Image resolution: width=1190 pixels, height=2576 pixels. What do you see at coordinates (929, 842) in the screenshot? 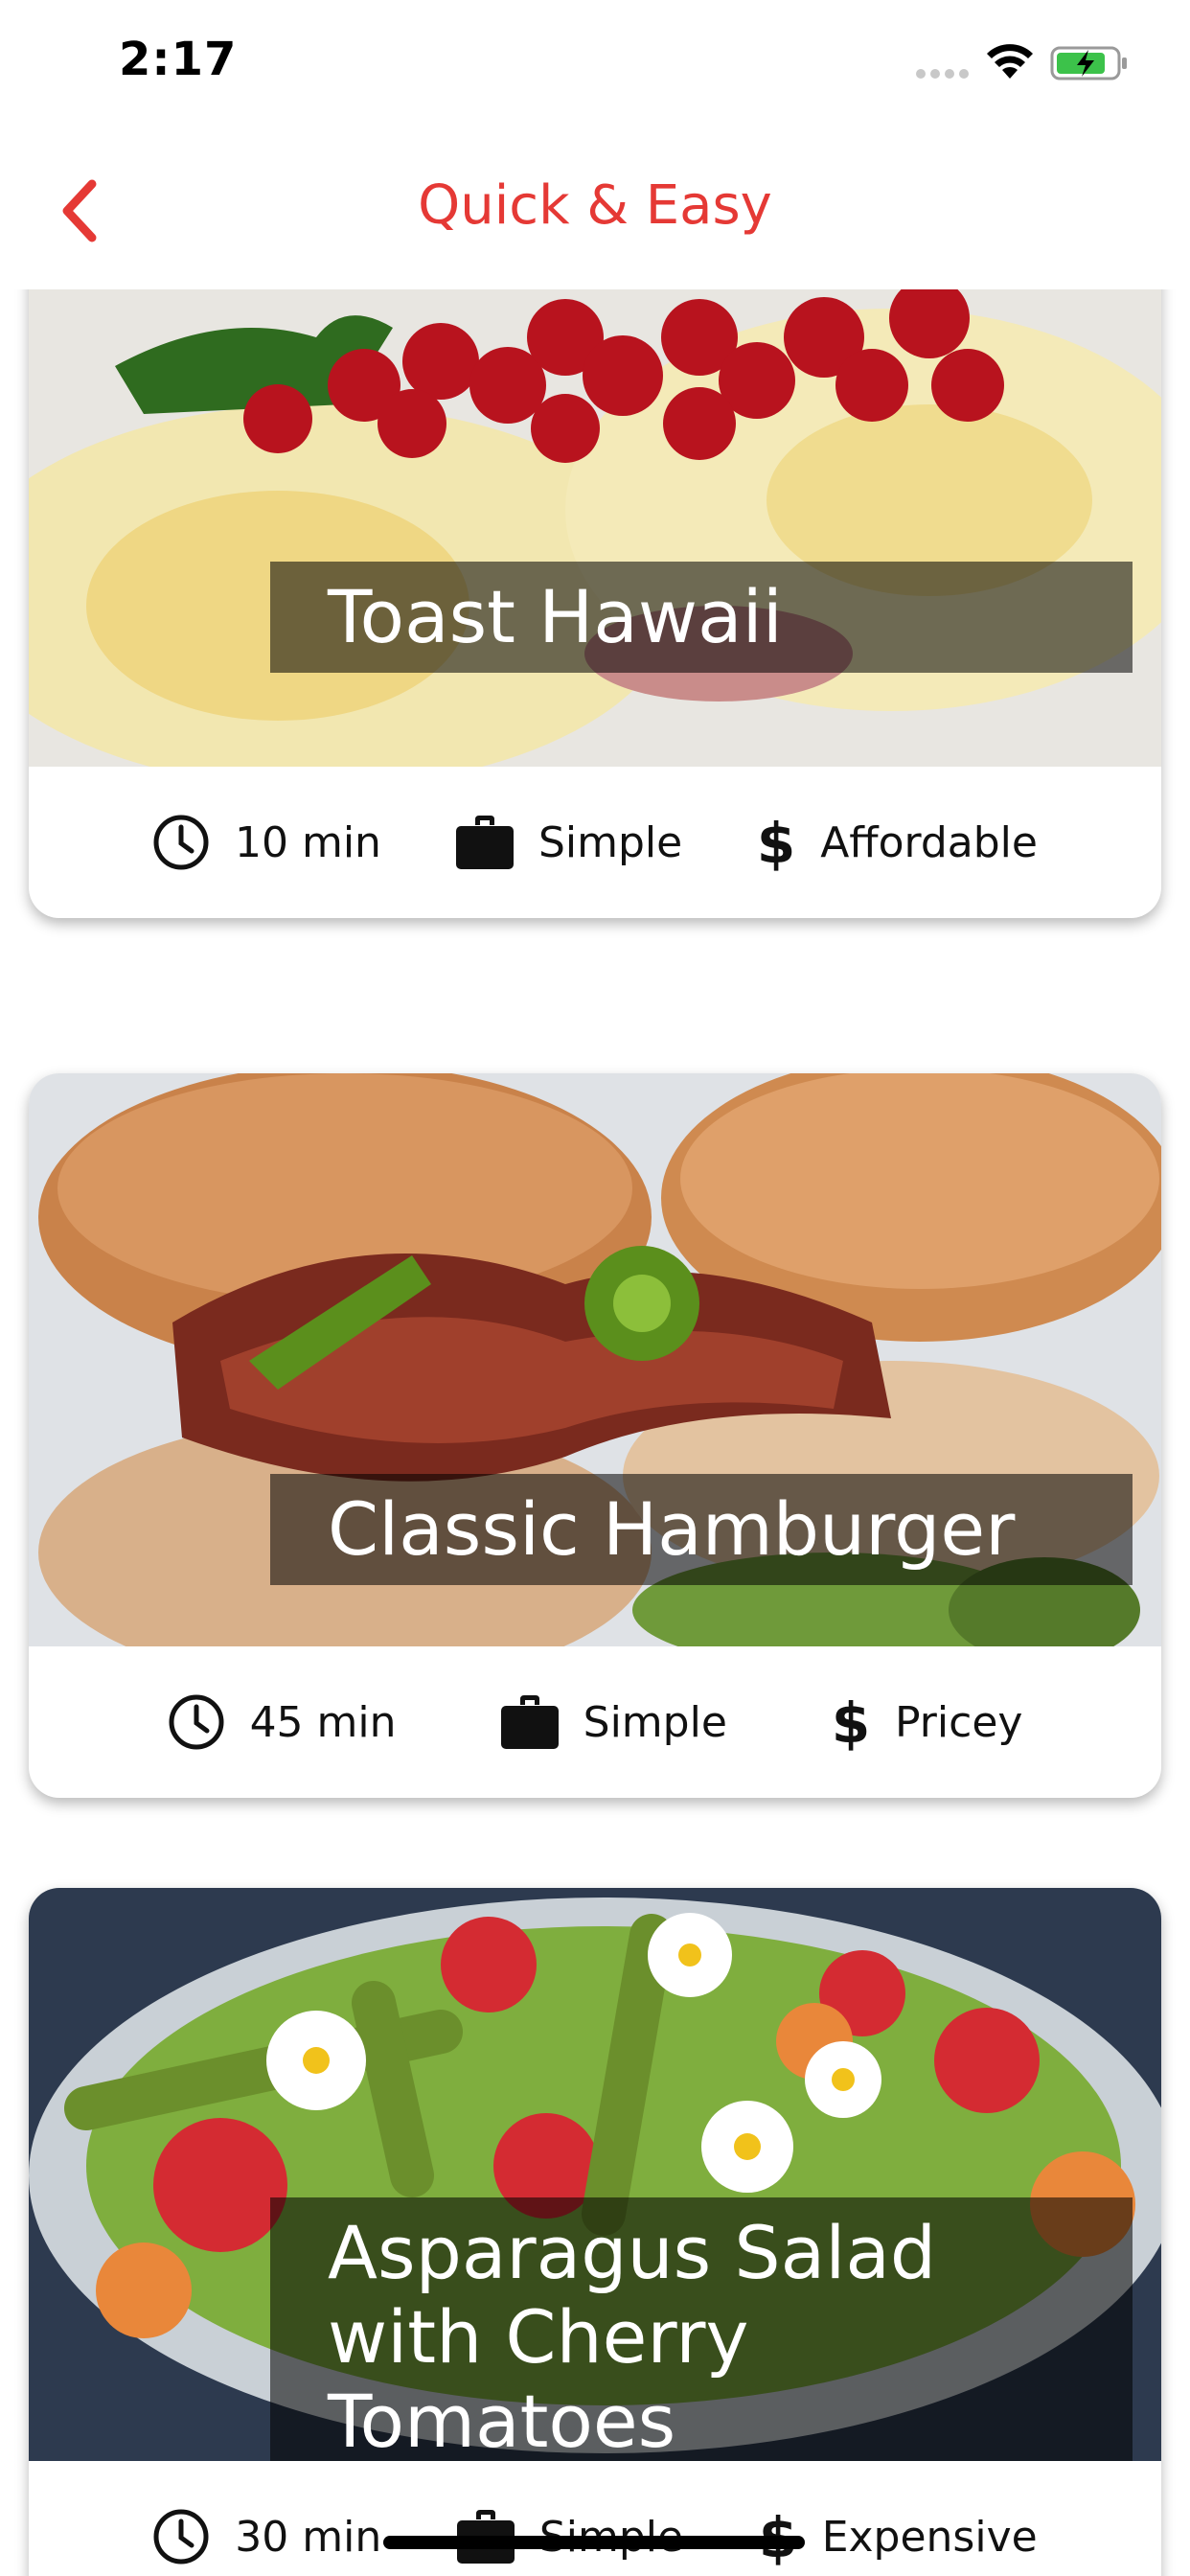
I see `affordability-label: Affordable` at bounding box center [929, 842].